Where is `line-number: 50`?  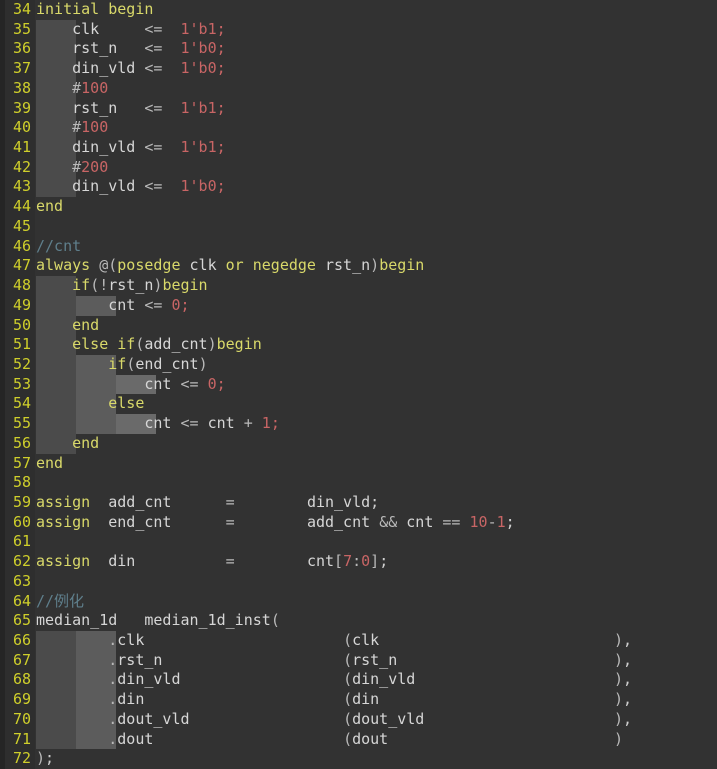 line-number: 50 is located at coordinates (21, 324).